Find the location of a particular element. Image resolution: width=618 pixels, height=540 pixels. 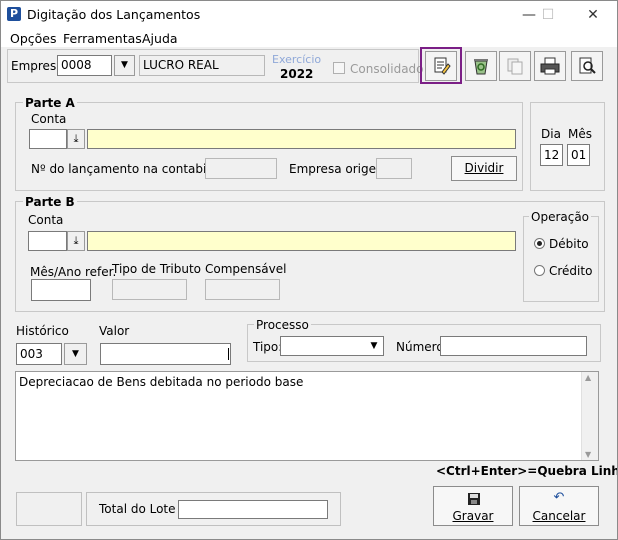

total-lote-label: Total do Lote is located at coordinates (137, 509).